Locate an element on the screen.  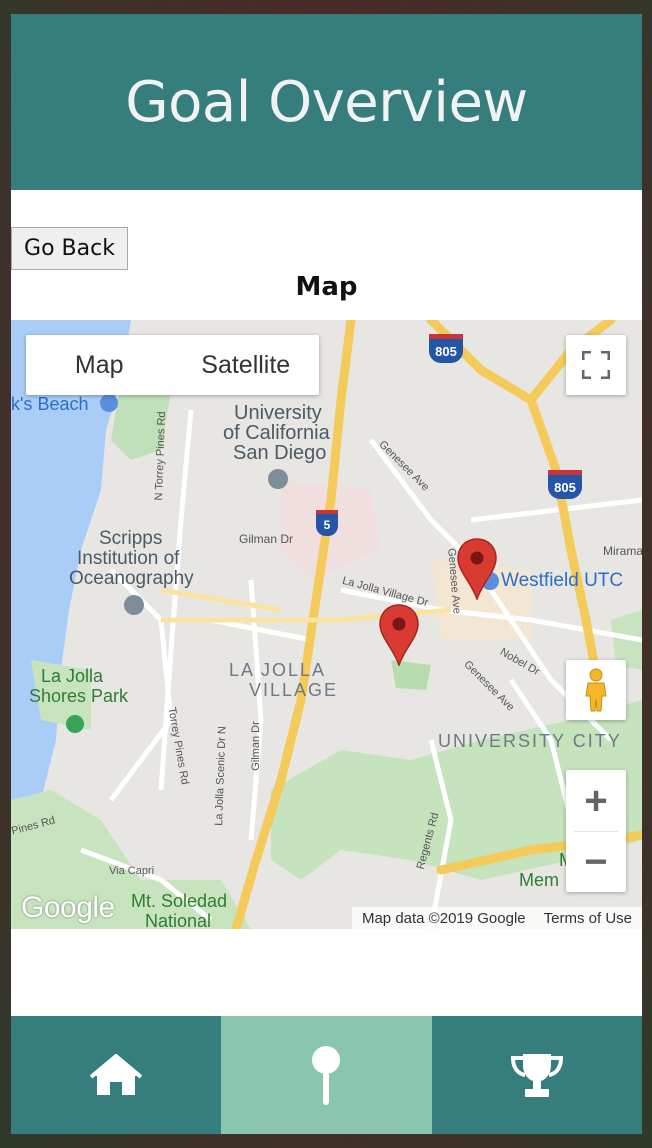
map-section-title: Map is located at coordinates (326, 287).